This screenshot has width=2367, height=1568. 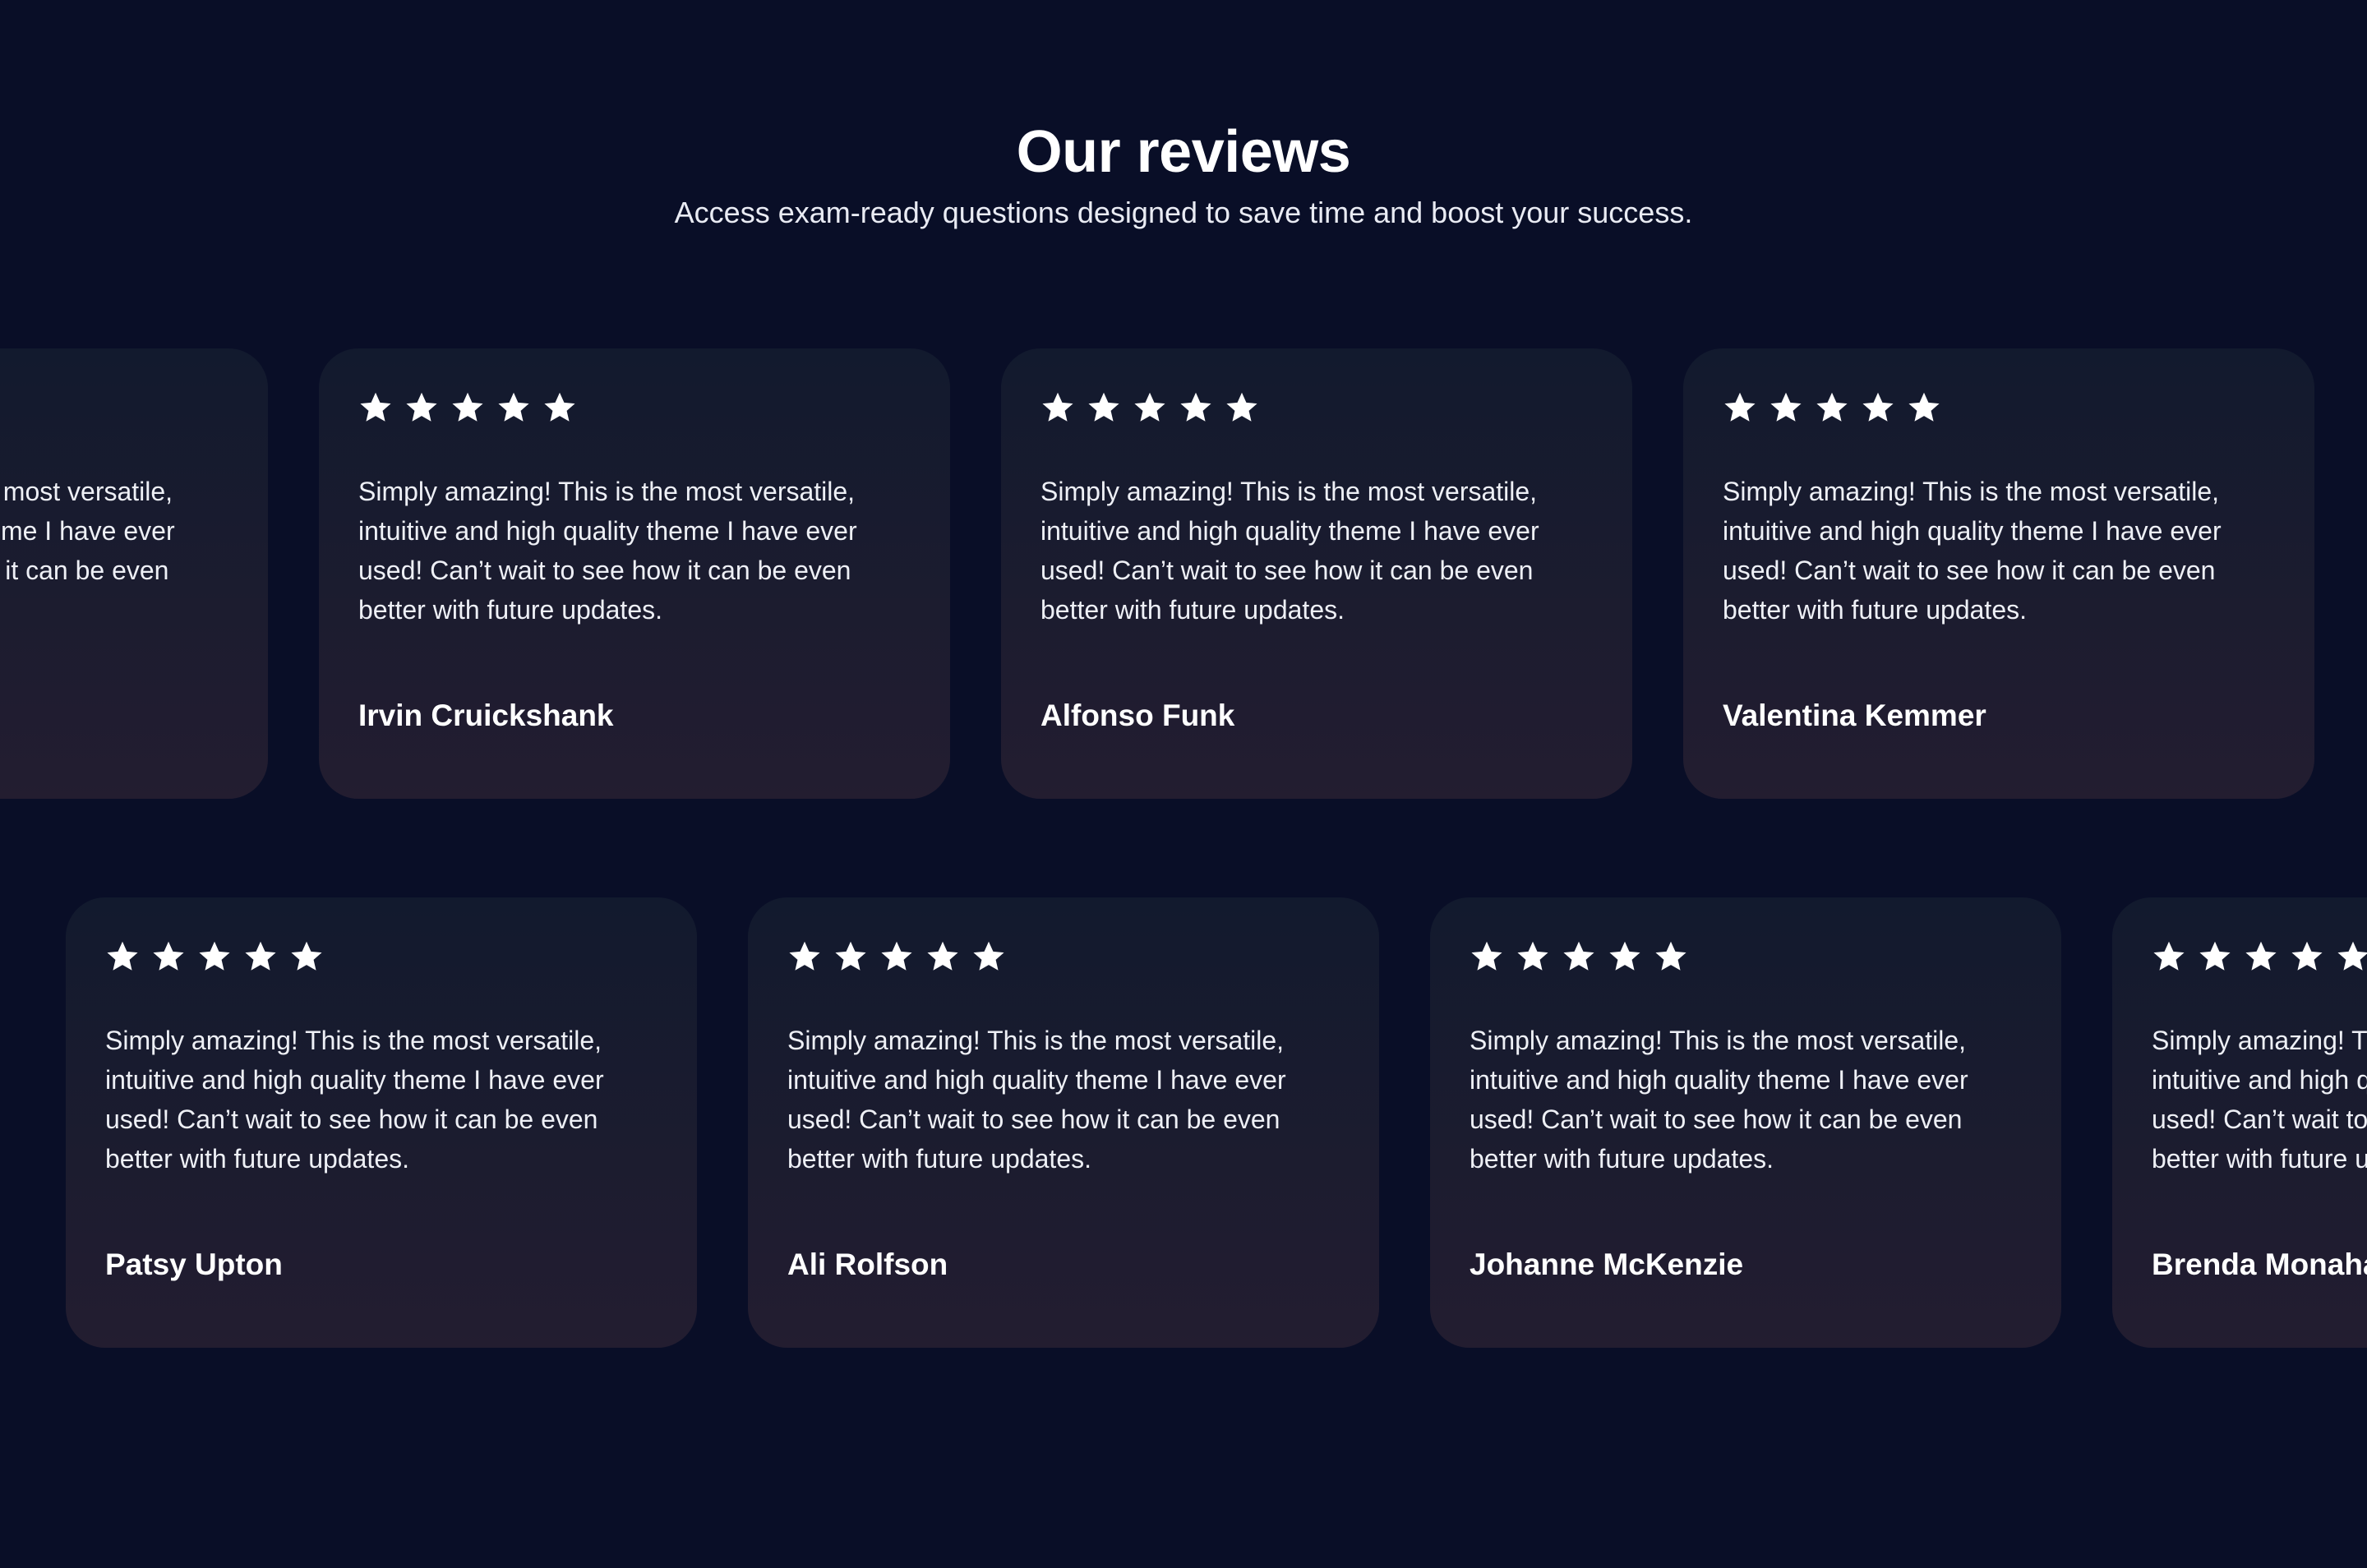 What do you see at coordinates (2259, 1264) in the screenshot?
I see `reviewer-name: Brenda Monahan` at bounding box center [2259, 1264].